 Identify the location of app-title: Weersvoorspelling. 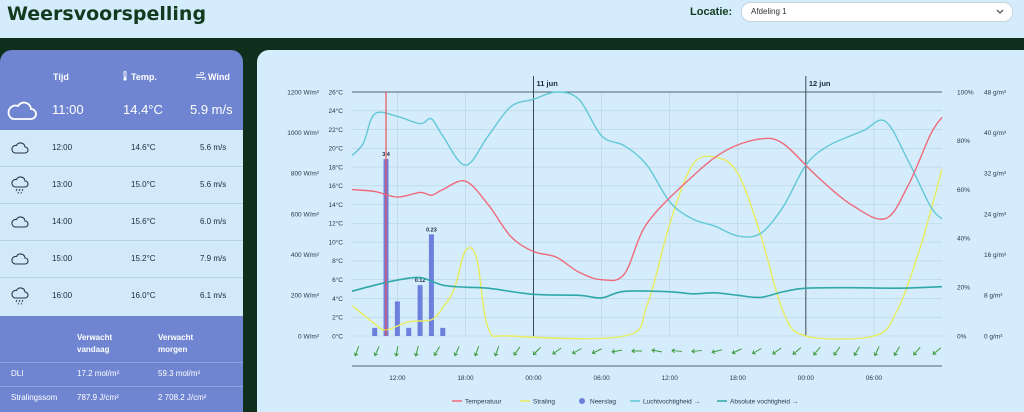
(107, 14).